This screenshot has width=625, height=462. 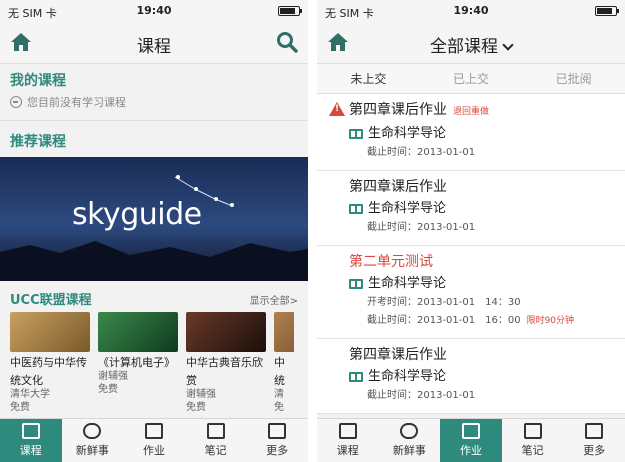 What do you see at coordinates (38, 81) in the screenshot?
I see `my-courses-title: 我的课程` at bounding box center [38, 81].